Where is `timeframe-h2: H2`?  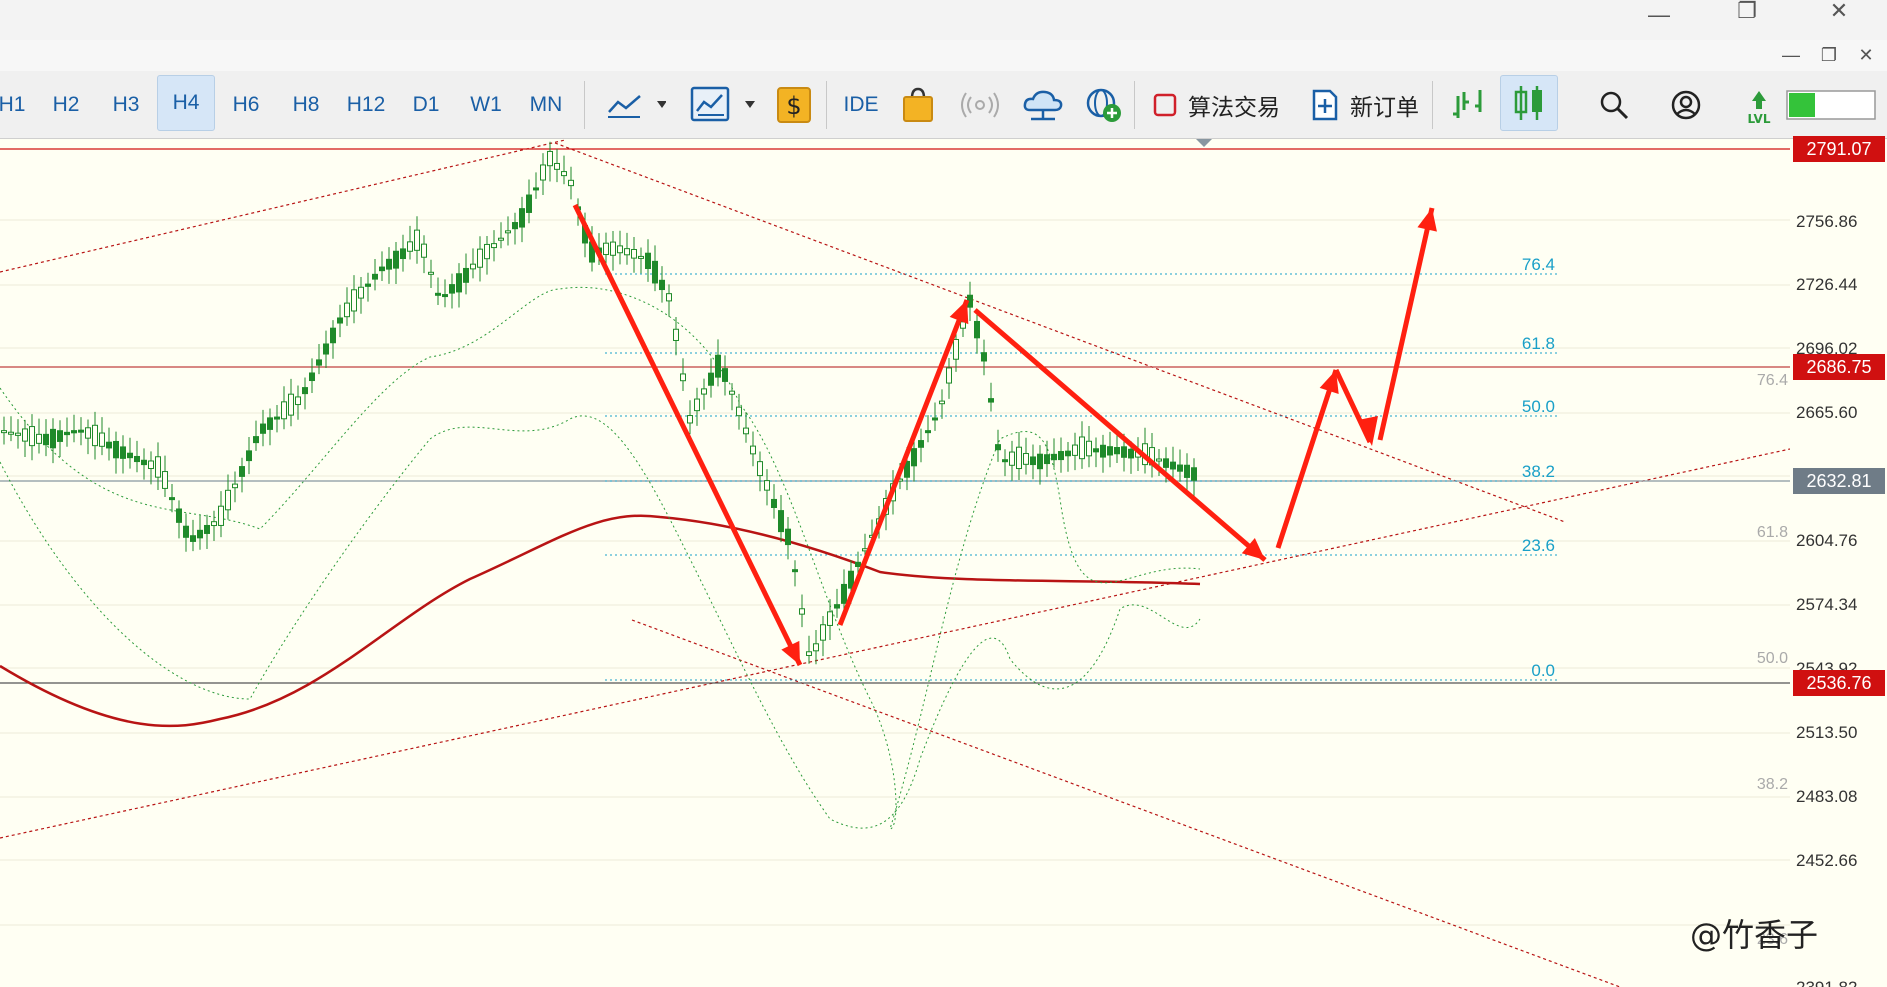 timeframe-h2: H2 is located at coordinates (66, 105).